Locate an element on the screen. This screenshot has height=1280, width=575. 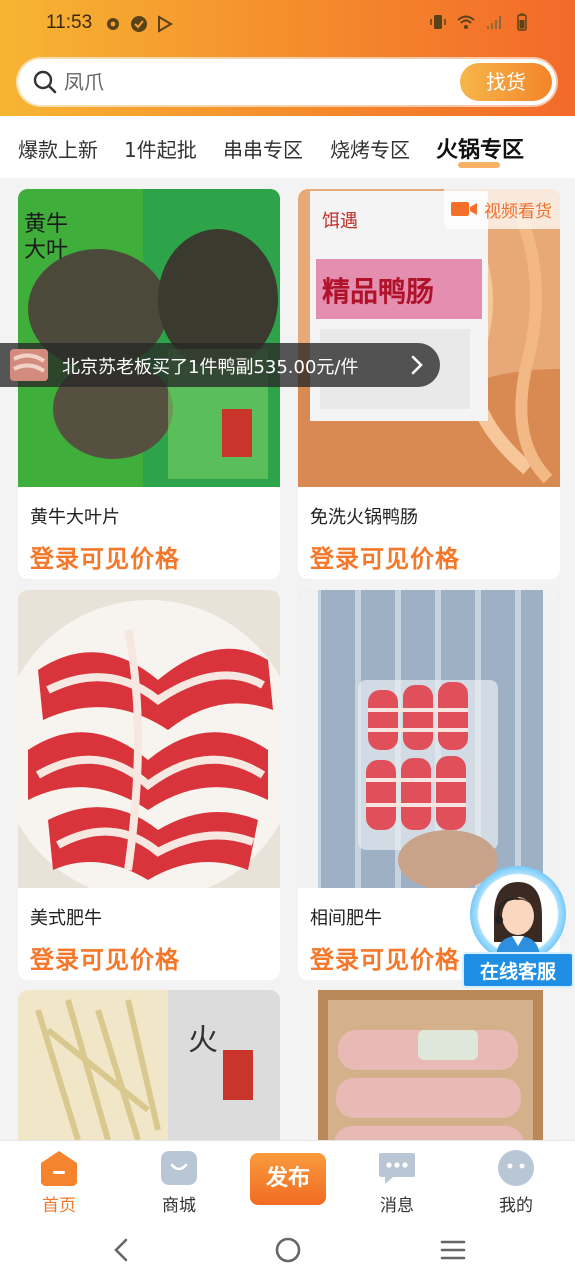
message-icon is located at coordinates (397, 1168).